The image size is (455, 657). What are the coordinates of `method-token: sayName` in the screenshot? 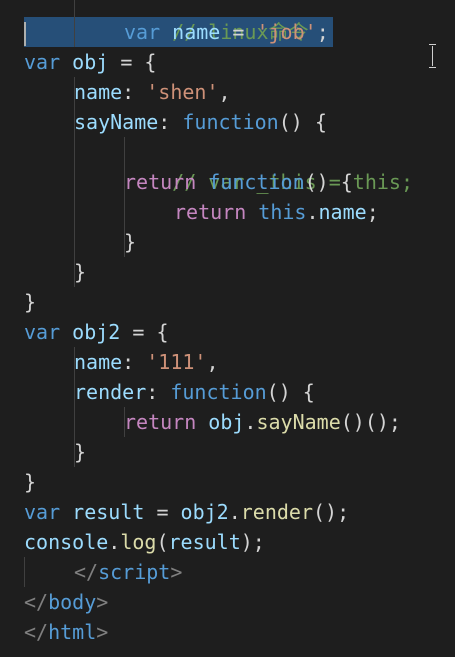 It's located at (298, 422).